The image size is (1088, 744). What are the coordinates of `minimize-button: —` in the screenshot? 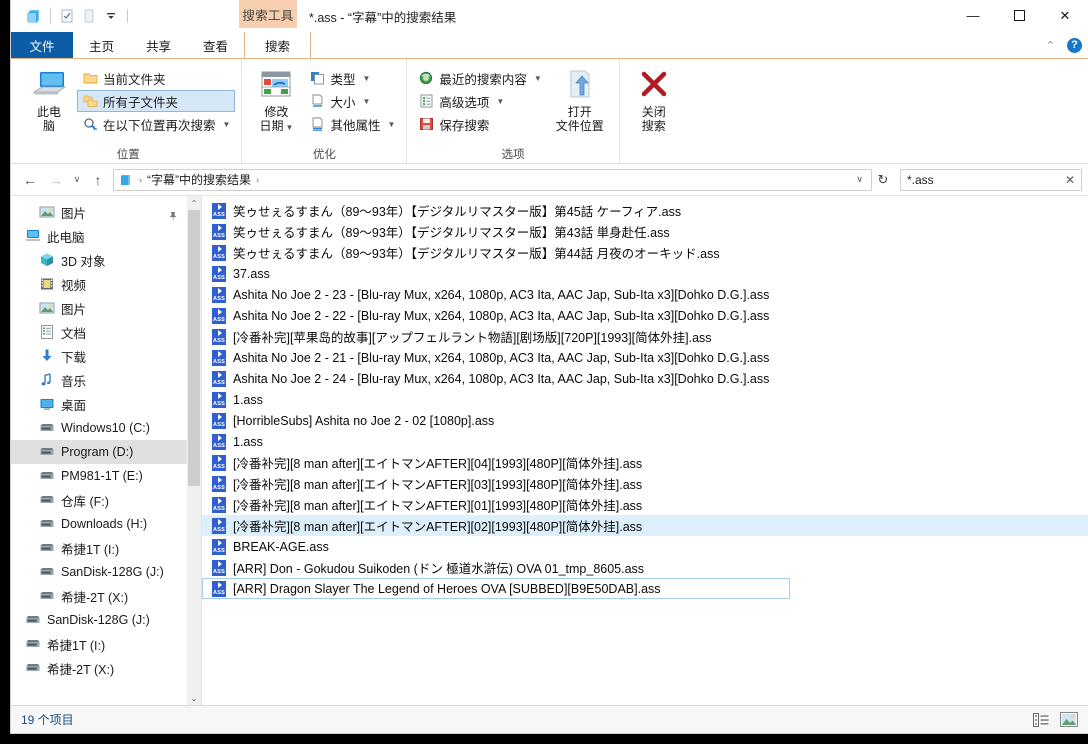 It's located at (973, 15).